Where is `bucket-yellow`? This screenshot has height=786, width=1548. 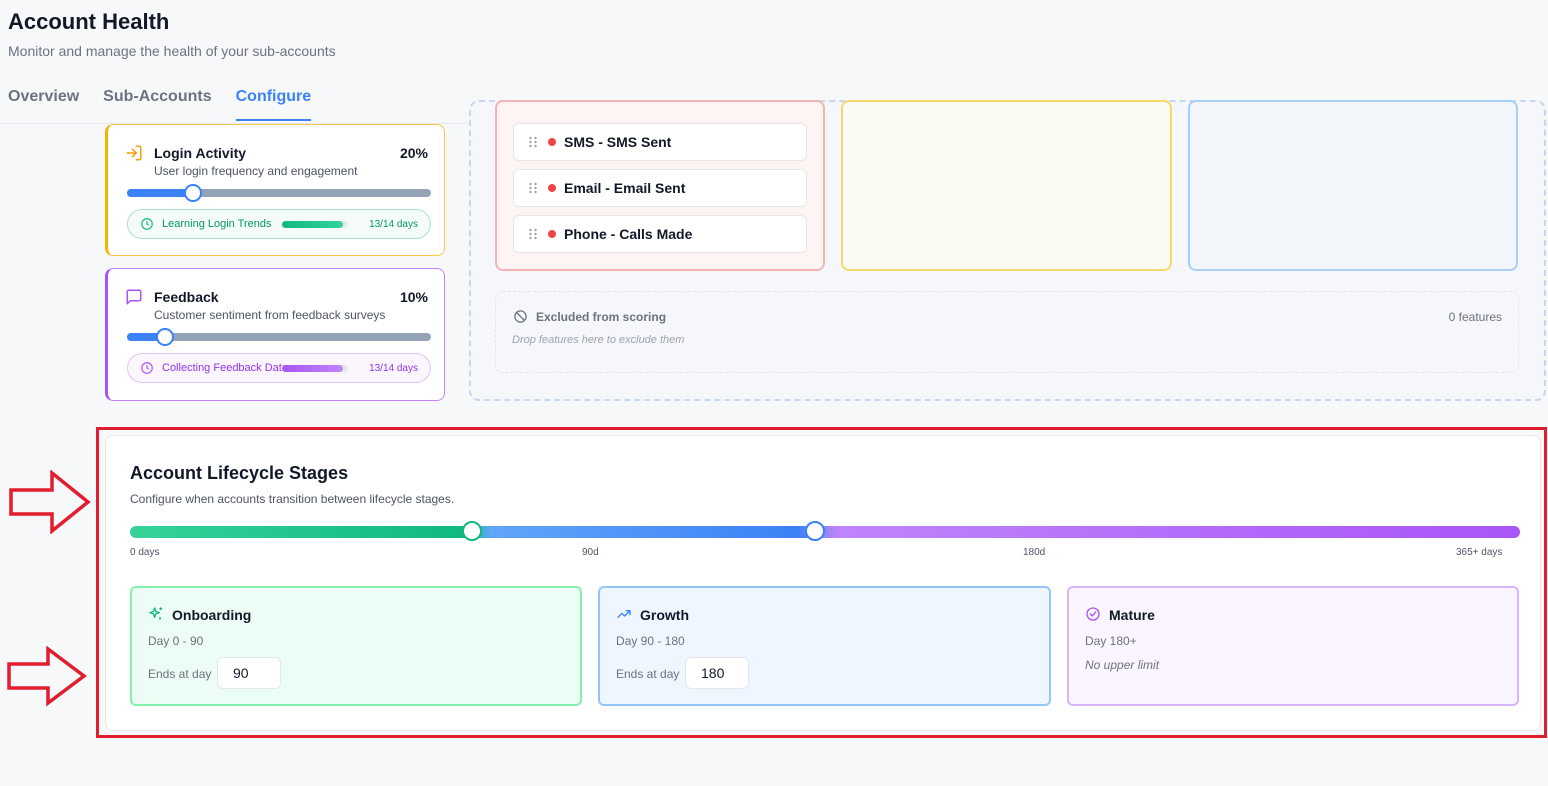 bucket-yellow is located at coordinates (1006, 185).